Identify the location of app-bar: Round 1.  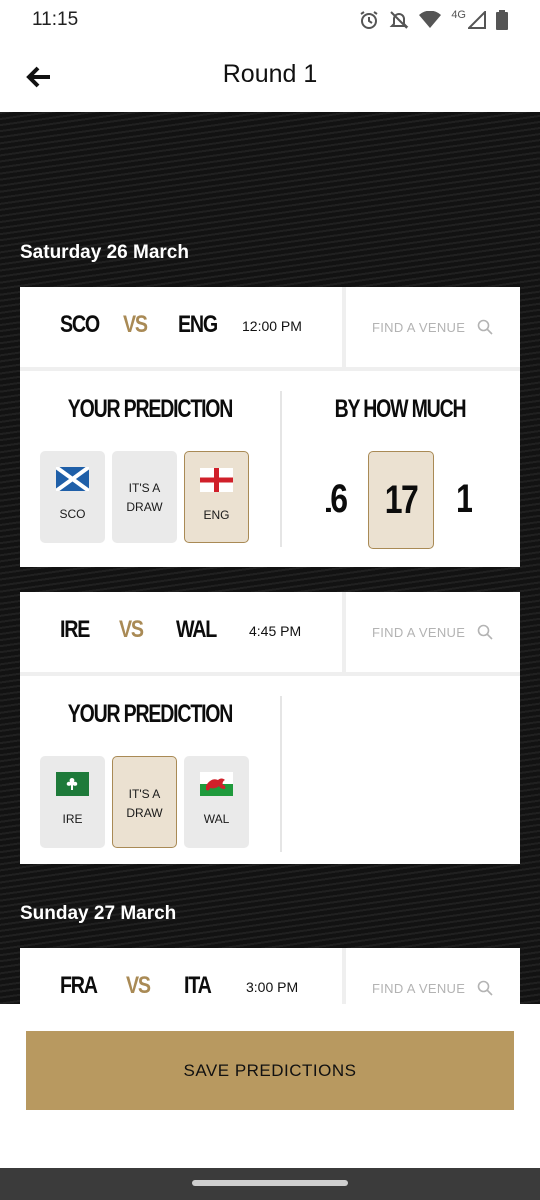
(270, 76).